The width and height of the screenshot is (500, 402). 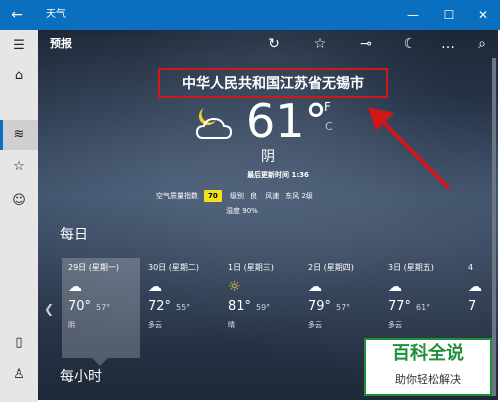 I want to click on vertical-scrollbar, so click(x=494, y=227).